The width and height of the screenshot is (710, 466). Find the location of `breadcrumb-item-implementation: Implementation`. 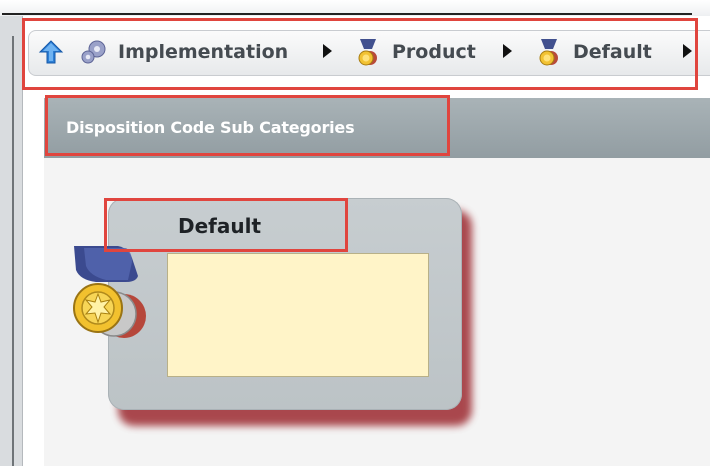

breadcrumb-item-implementation: Implementation is located at coordinates (183, 52).